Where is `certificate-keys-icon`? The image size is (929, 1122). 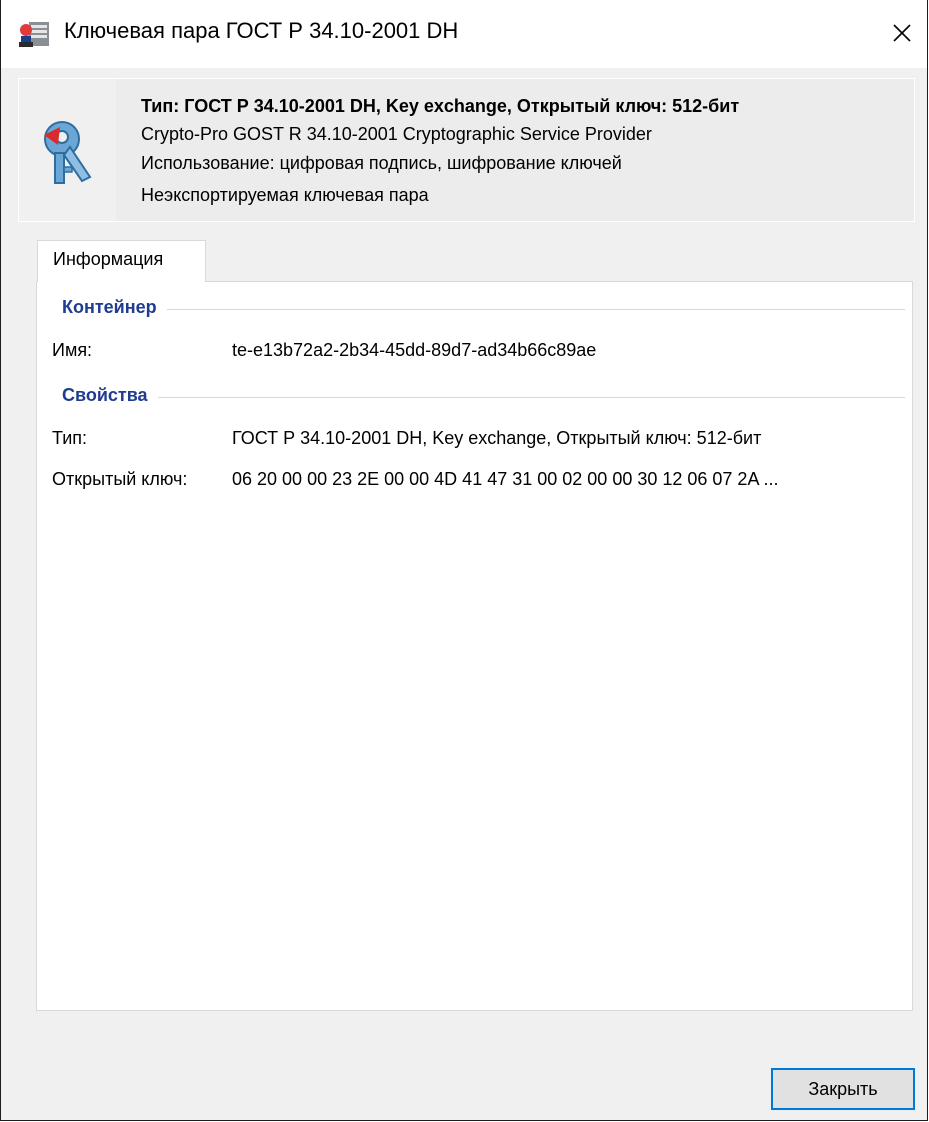 certificate-keys-icon is located at coordinates (34, 34).